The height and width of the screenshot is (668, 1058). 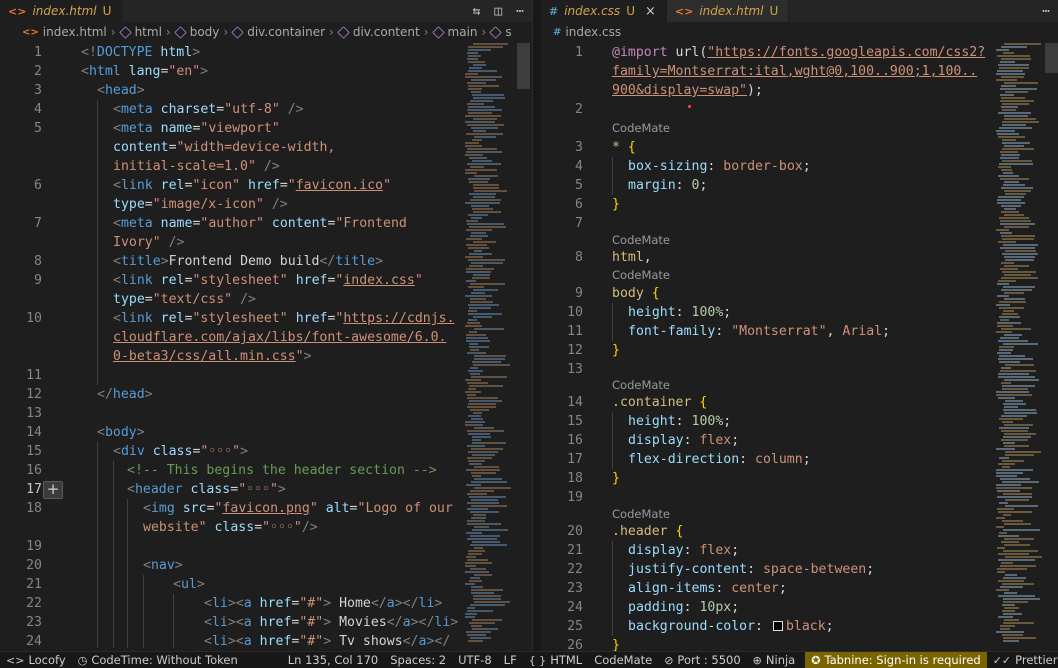 What do you see at coordinates (327, 641) in the screenshot?
I see `code-line: <li><a href="#"> Tv shows</a></` at bounding box center [327, 641].